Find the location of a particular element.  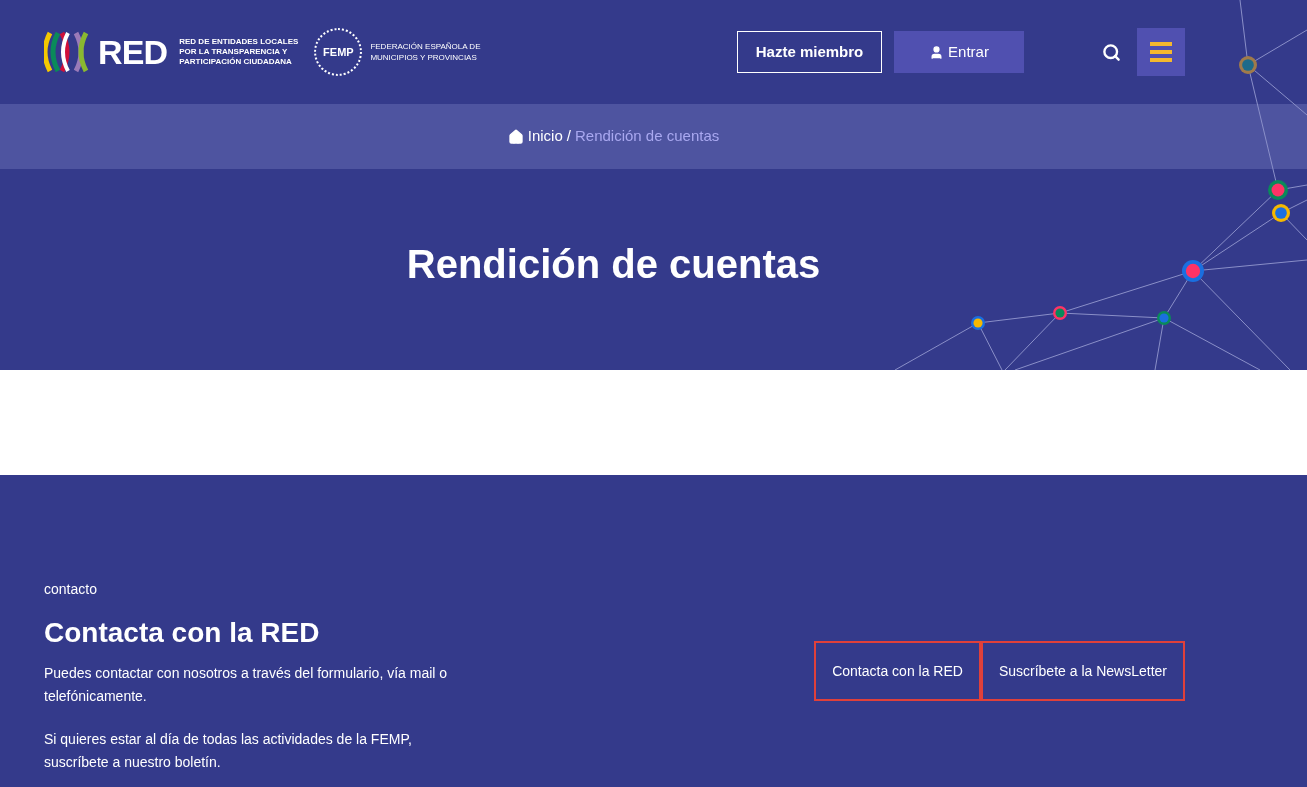

home-icon is located at coordinates (515, 136).